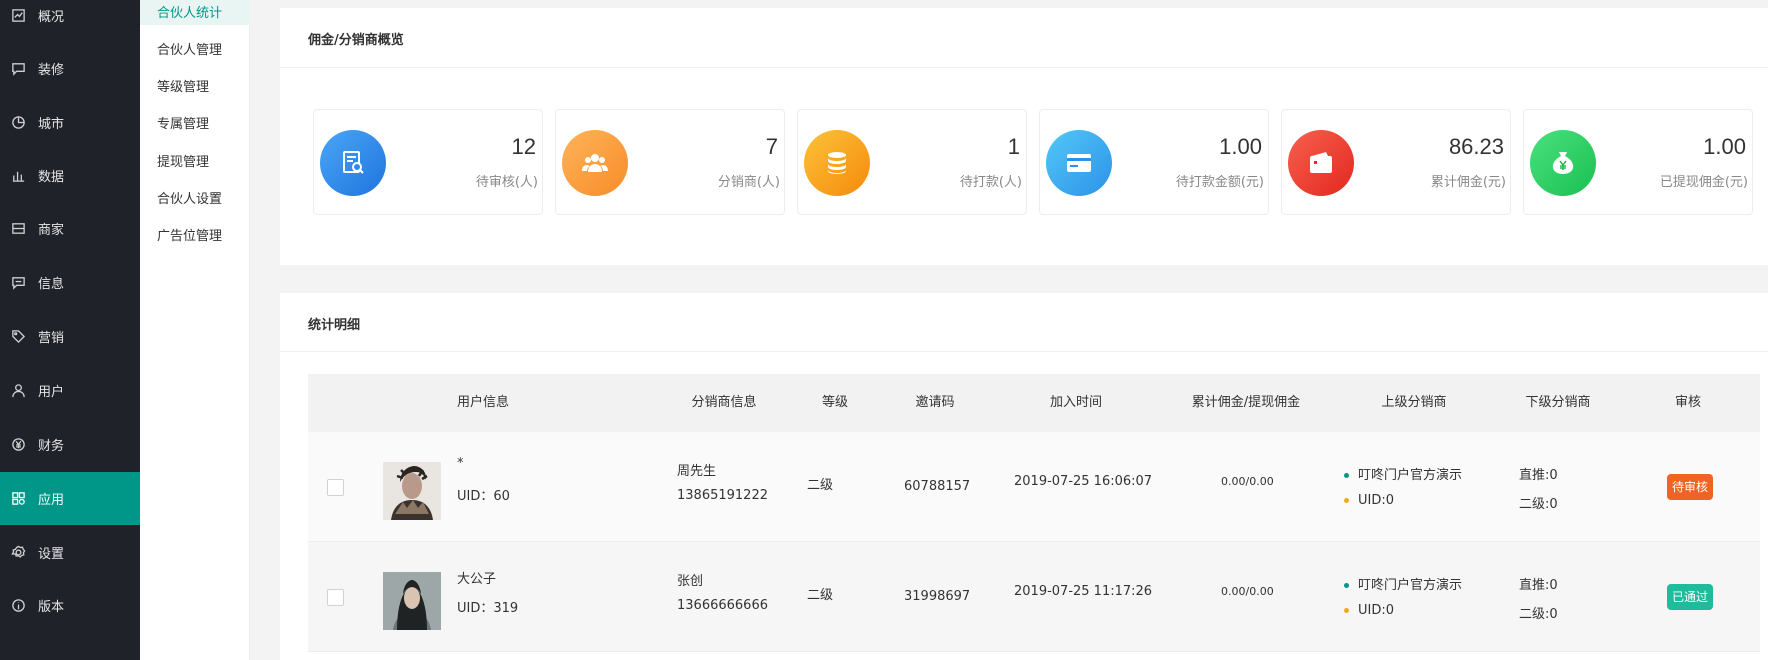  What do you see at coordinates (51, 554) in the screenshot?
I see `nav-label: 设置` at bounding box center [51, 554].